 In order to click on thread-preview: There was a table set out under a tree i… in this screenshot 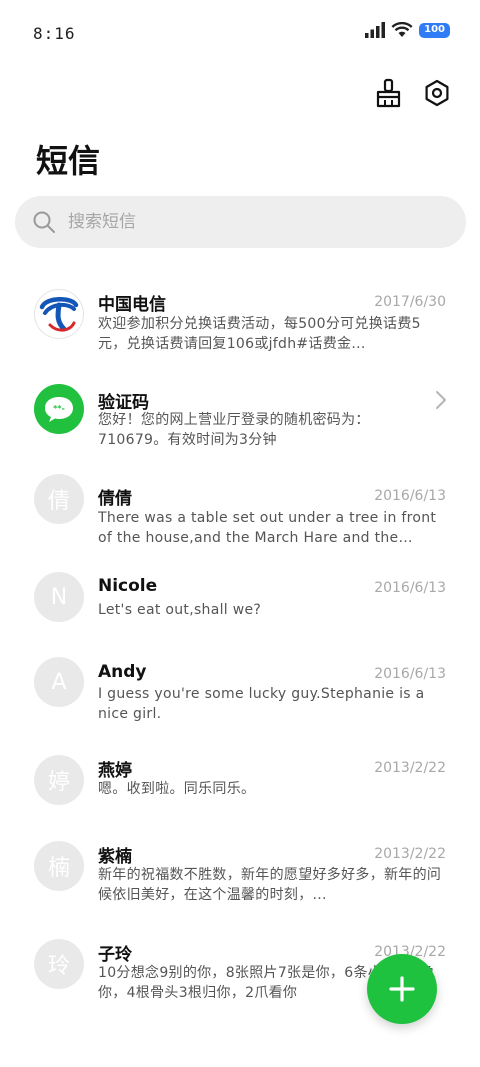, I will do `click(267, 528)`.